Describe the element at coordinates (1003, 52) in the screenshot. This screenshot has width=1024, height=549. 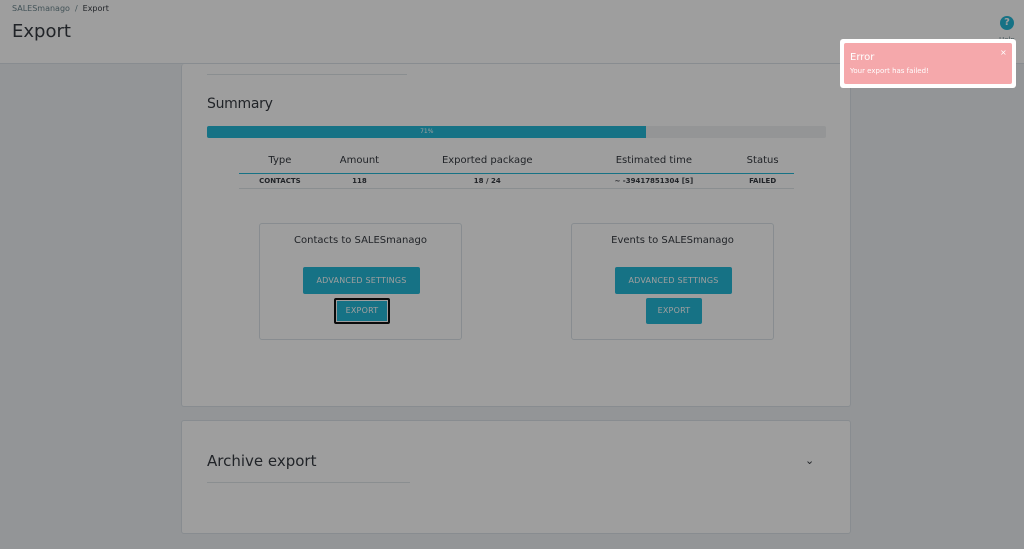
I see `close-icon: ×` at that location.